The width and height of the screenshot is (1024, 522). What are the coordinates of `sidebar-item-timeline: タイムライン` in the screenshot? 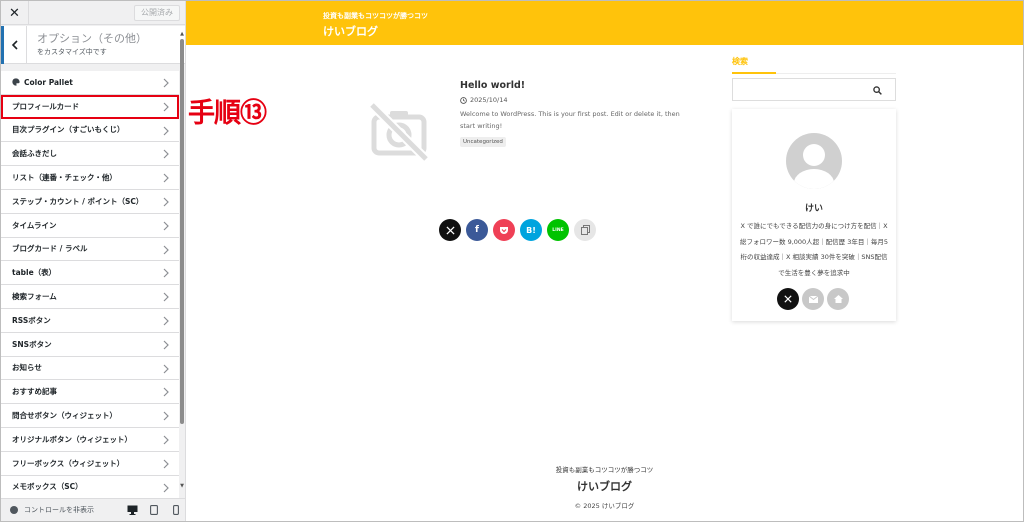 It's located at (90, 225).